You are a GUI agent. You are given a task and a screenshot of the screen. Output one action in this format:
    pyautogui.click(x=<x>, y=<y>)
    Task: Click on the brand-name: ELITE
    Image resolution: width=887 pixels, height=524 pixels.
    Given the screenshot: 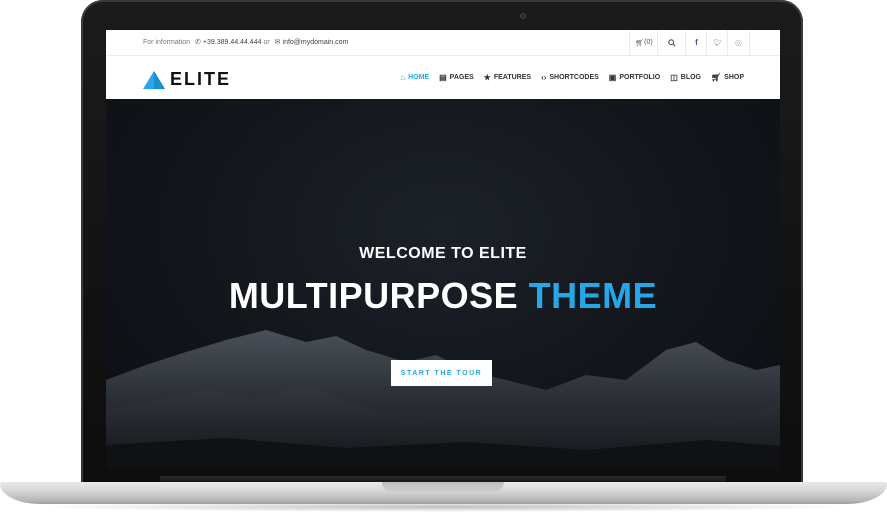 What is the action you would take?
    pyautogui.click(x=201, y=79)
    